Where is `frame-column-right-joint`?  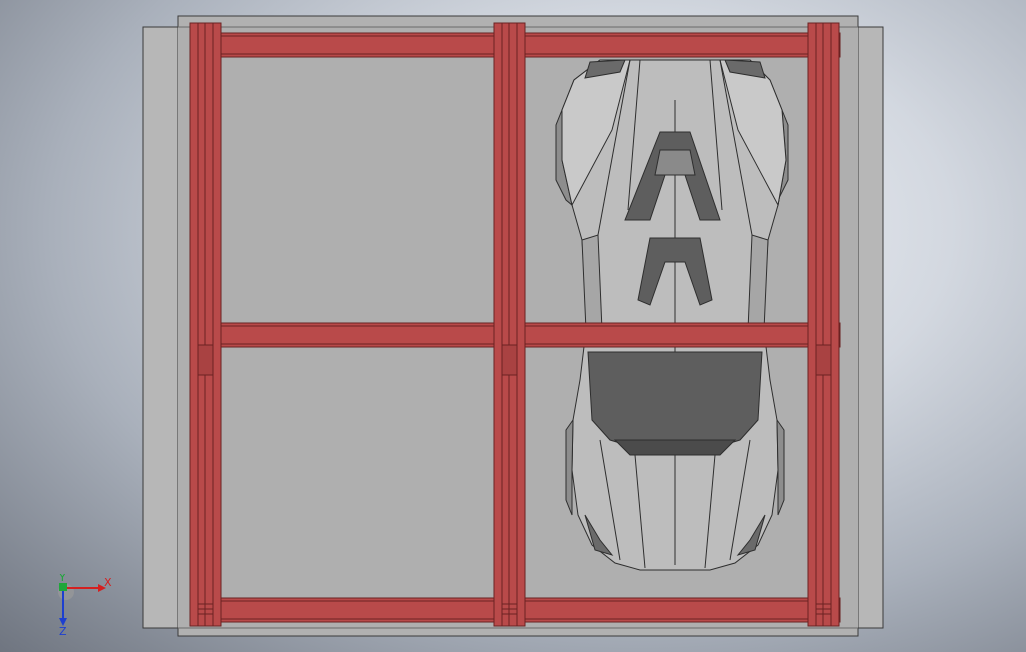
frame-column-right-joint is located at coordinates (823, 360).